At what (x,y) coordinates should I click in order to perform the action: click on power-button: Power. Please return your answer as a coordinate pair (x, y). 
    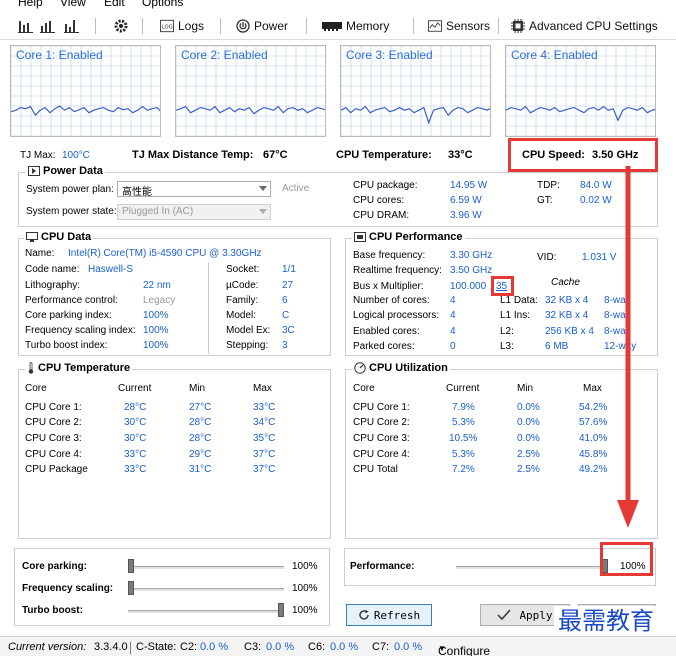
    Looking at the image, I should click on (262, 26).